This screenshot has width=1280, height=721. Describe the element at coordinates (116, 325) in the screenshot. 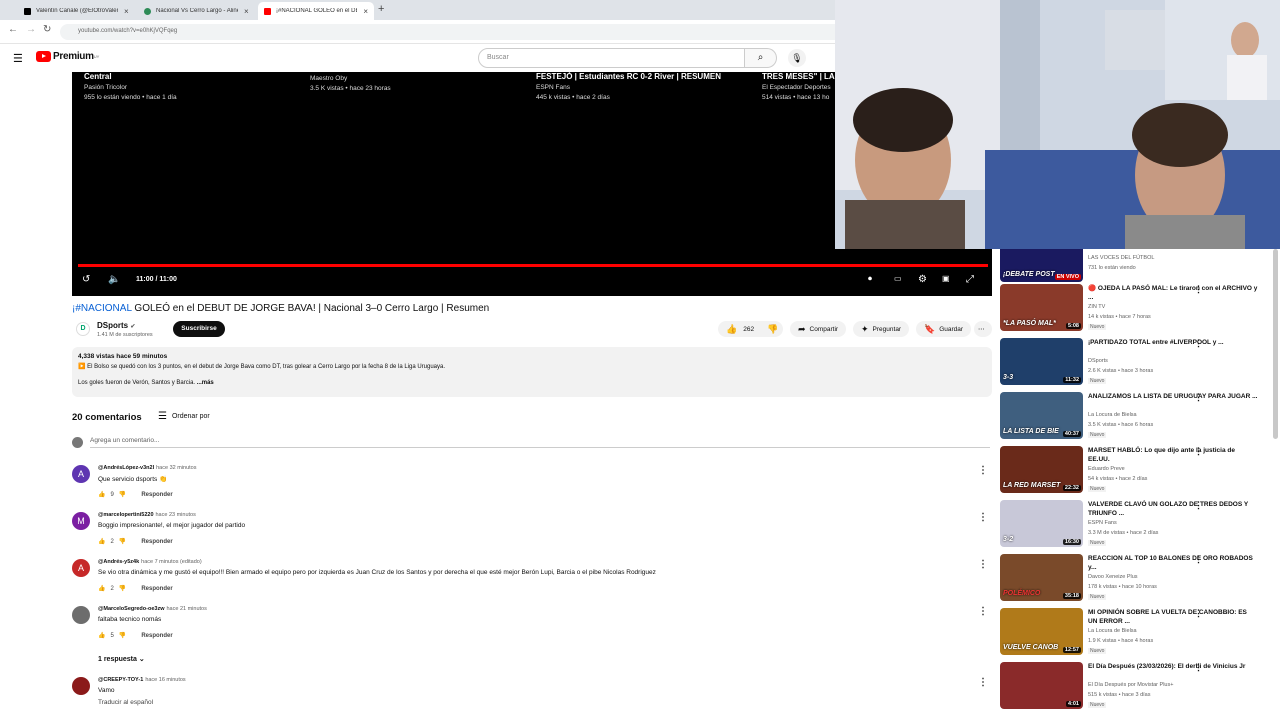

I see `channel-name: DSports ✔` at that location.